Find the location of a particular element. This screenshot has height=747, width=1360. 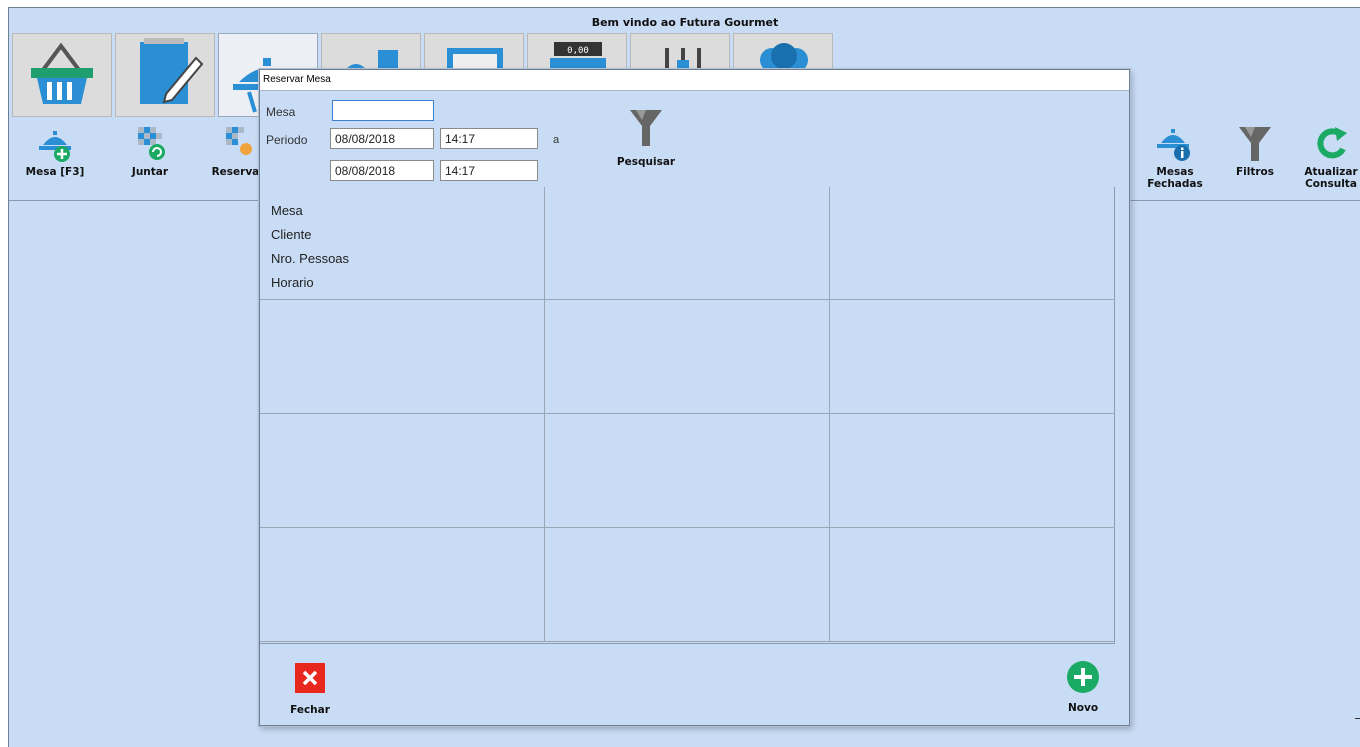

refresh-label-line2: Consulta is located at coordinates (1331, 184).